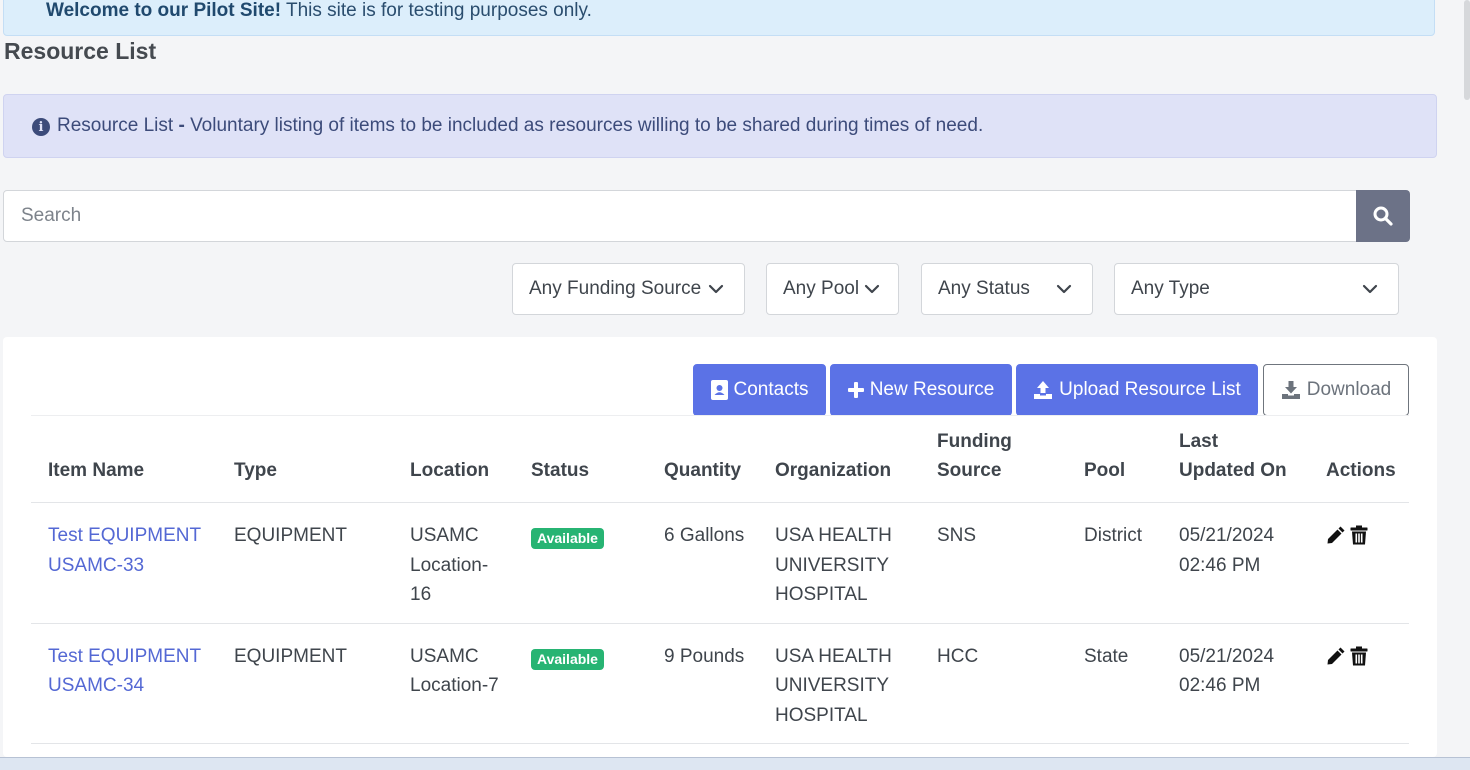 This screenshot has width=1470, height=770. What do you see at coordinates (735, 763) in the screenshot?
I see `bottom-bar` at bounding box center [735, 763].